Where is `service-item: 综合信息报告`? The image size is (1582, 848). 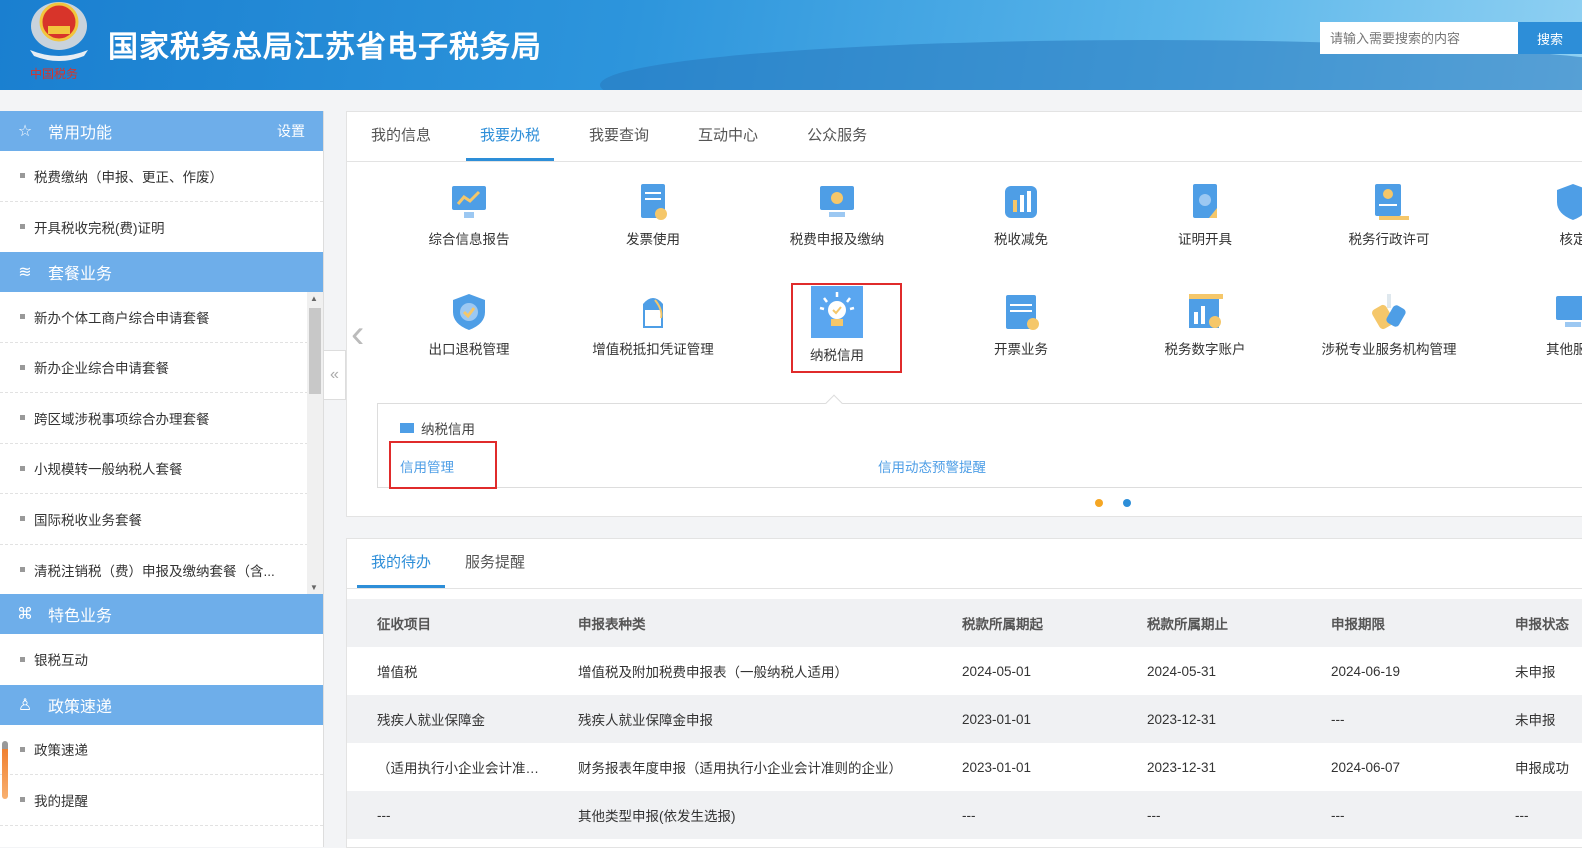 service-item: 综合信息报告 is located at coordinates (469, 215).